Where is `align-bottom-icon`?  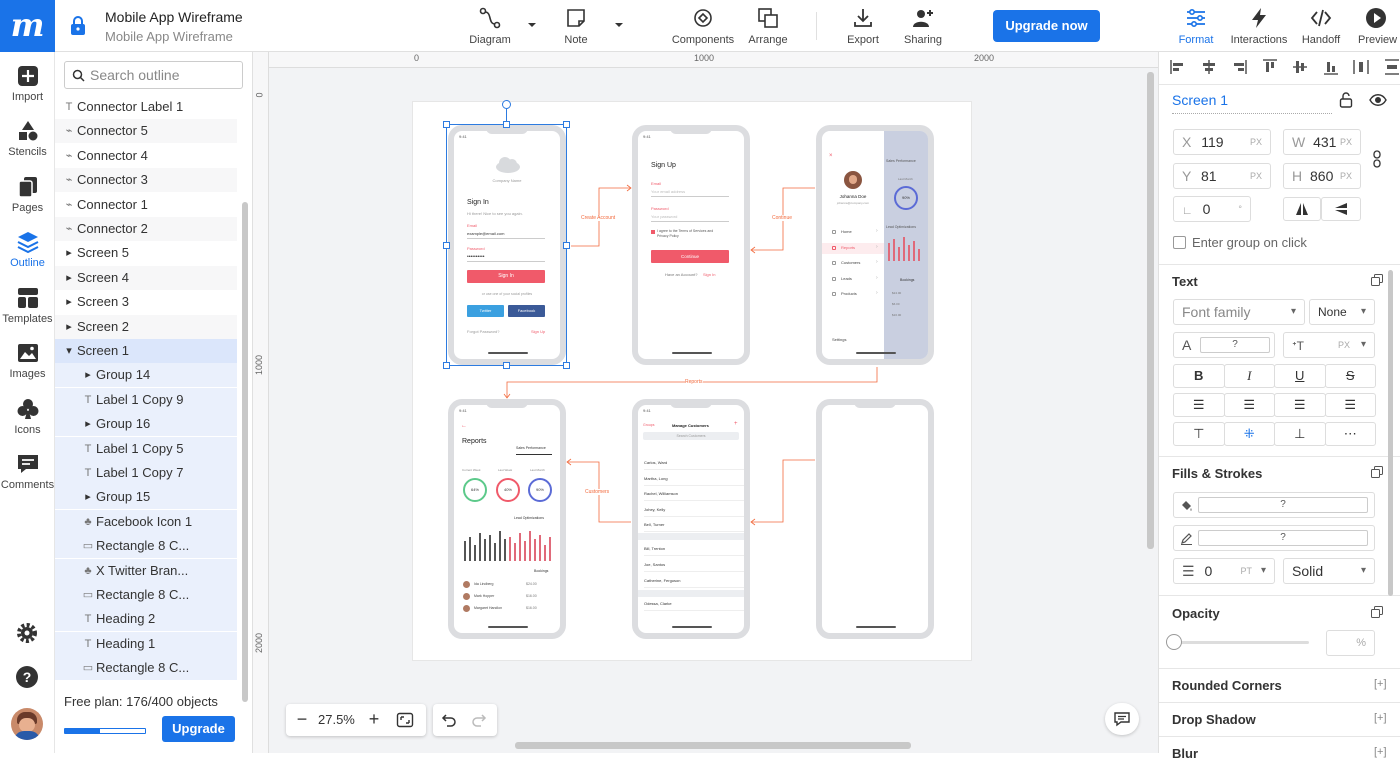
align-bottom-icon is located at coordinates (1331, 68).